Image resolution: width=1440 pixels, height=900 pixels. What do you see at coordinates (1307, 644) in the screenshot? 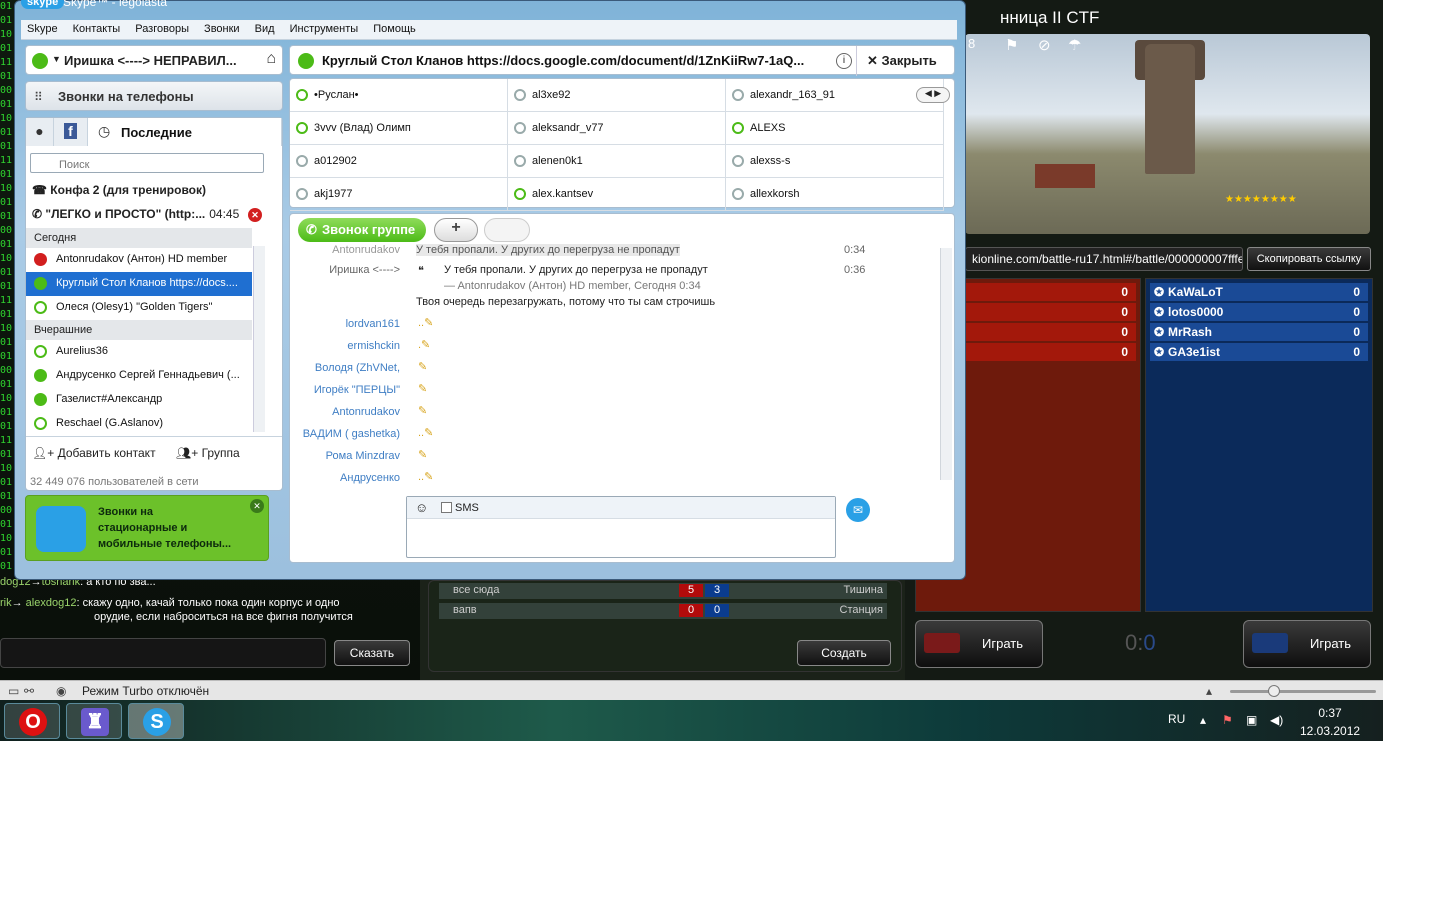
I see `play-blue-button: Играть` at bounding box center [1307, 644].